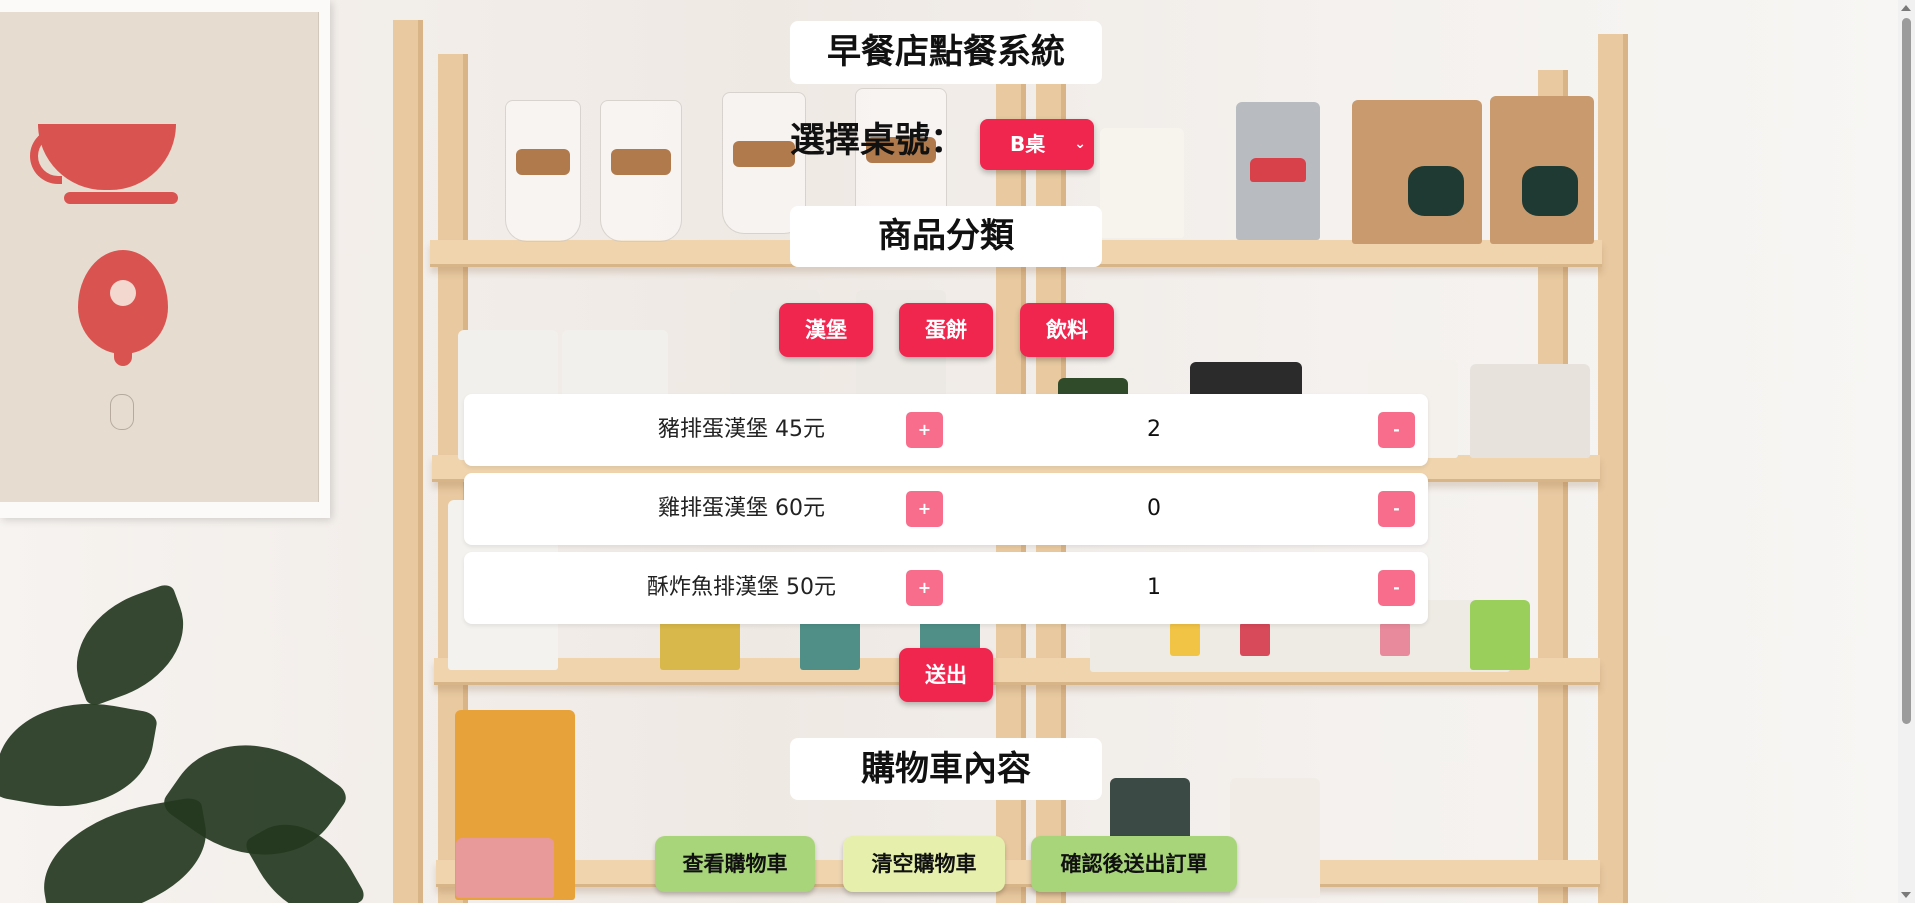 The height and width of the screenshot is (903, 1915). Describe the element at coordinates (826, 330) in the screenshot. I see `category-button-hamburger: 漢堡` at that location.